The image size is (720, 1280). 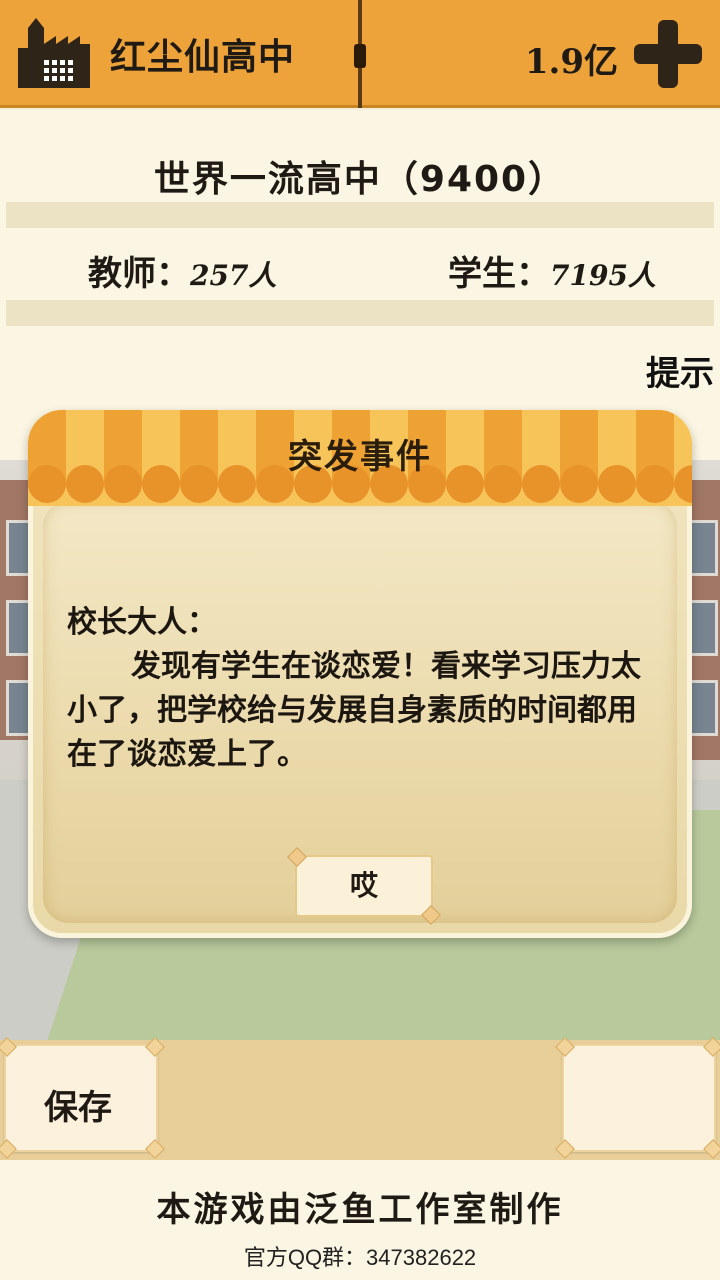 I want to click on save-button: 保存, so click(x=82, y=1098).